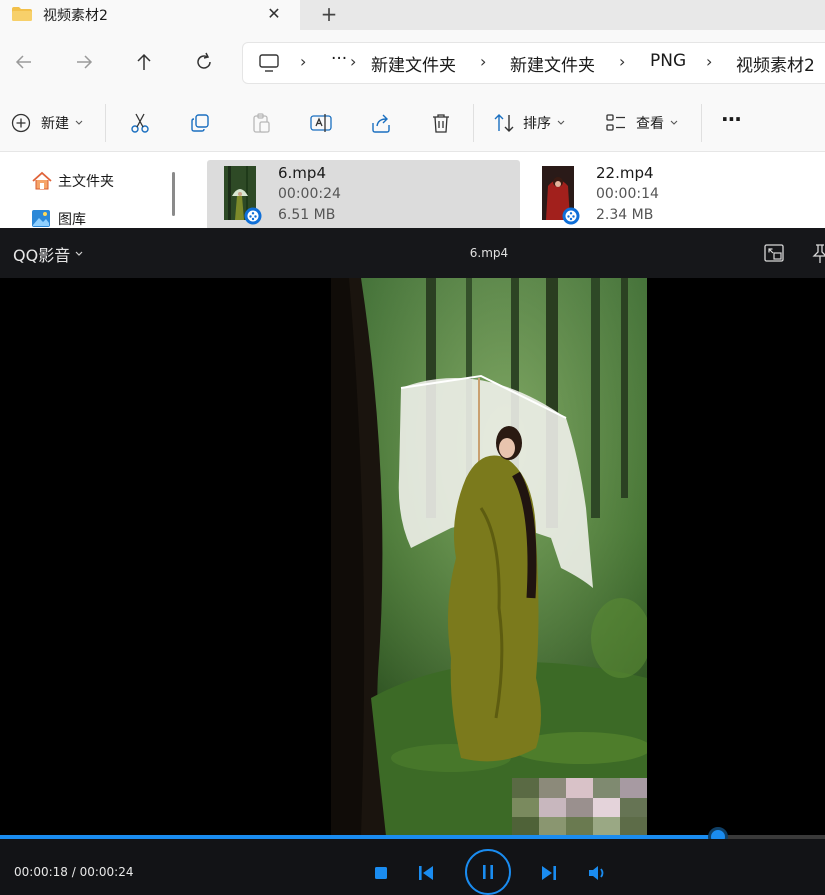  I want to click on previous-icon, so click(426, 873).